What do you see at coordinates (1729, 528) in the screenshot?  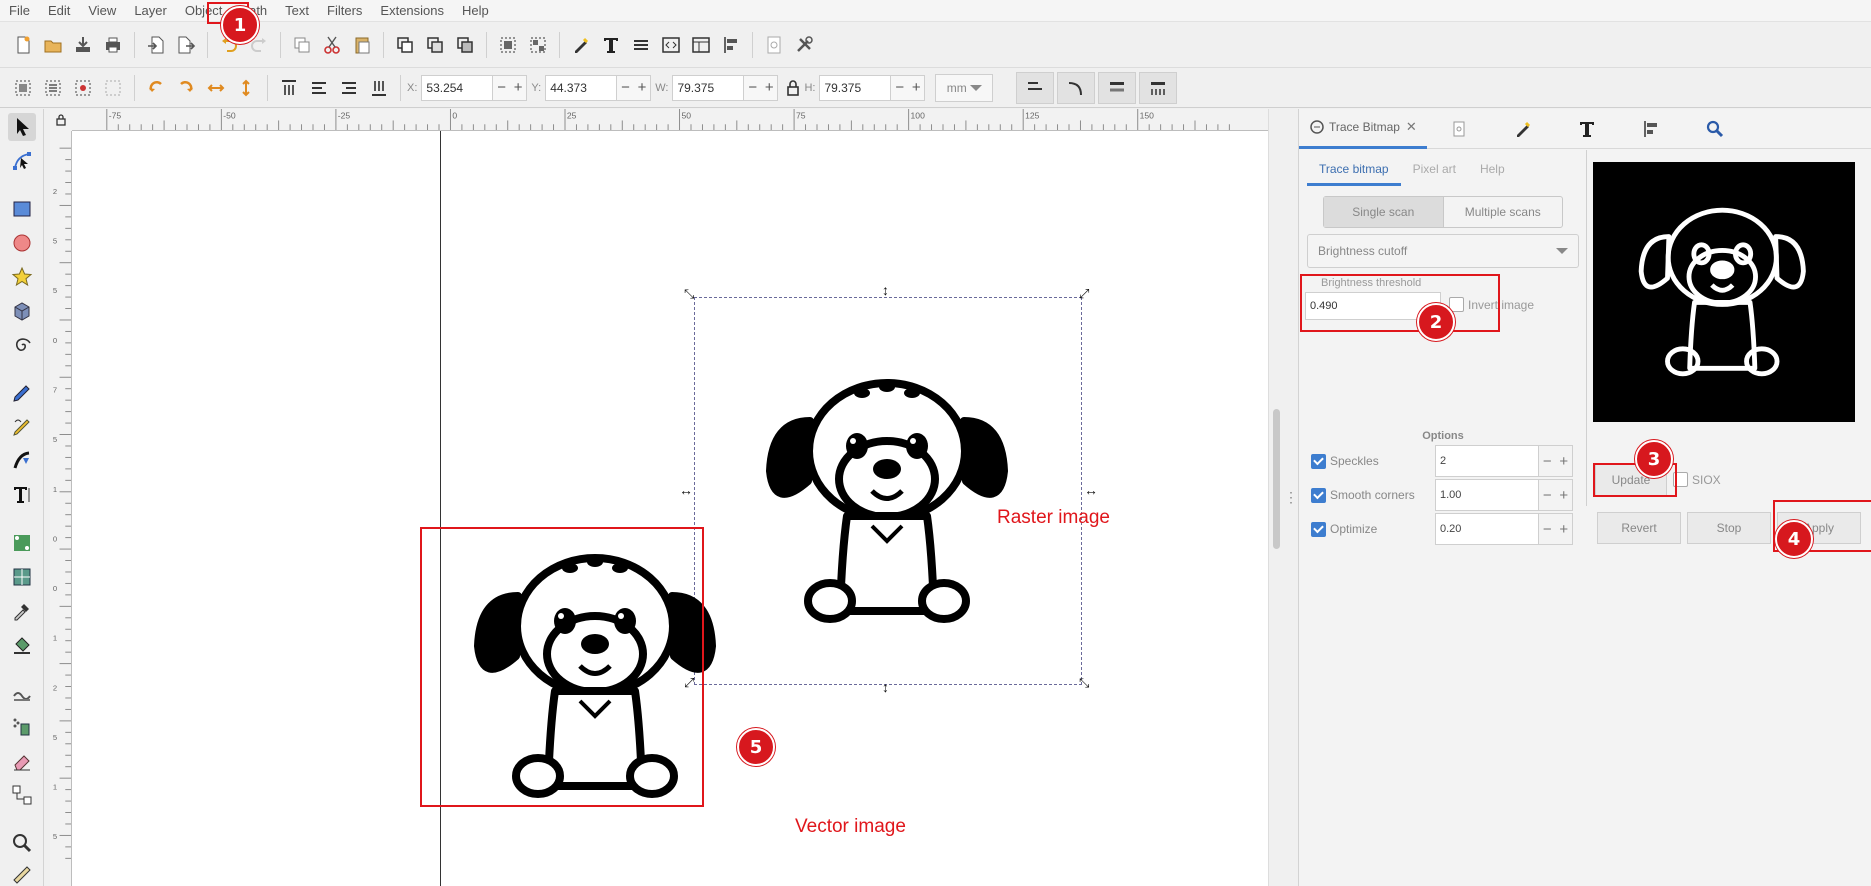 I see `stop-button: Stop` at bounding box center [1729, 528].